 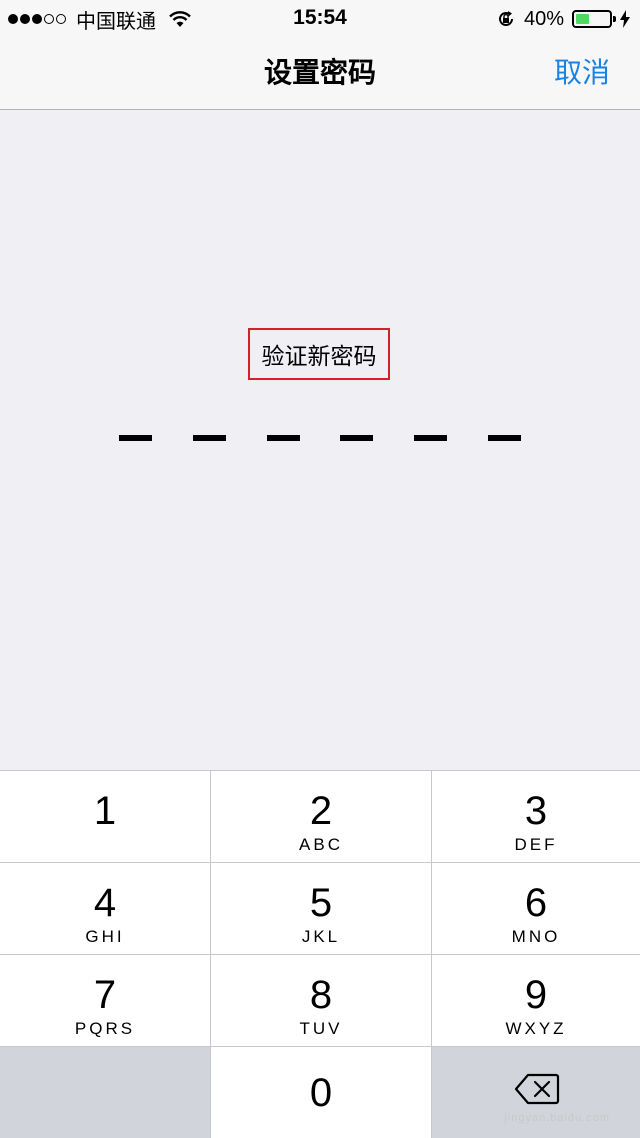 I want to click on key-digit: 4, so click(x=105, y=903).